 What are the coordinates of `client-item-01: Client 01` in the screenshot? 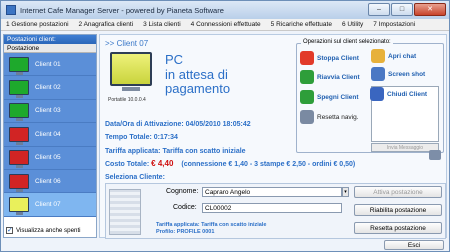 It's located at (50, 65).